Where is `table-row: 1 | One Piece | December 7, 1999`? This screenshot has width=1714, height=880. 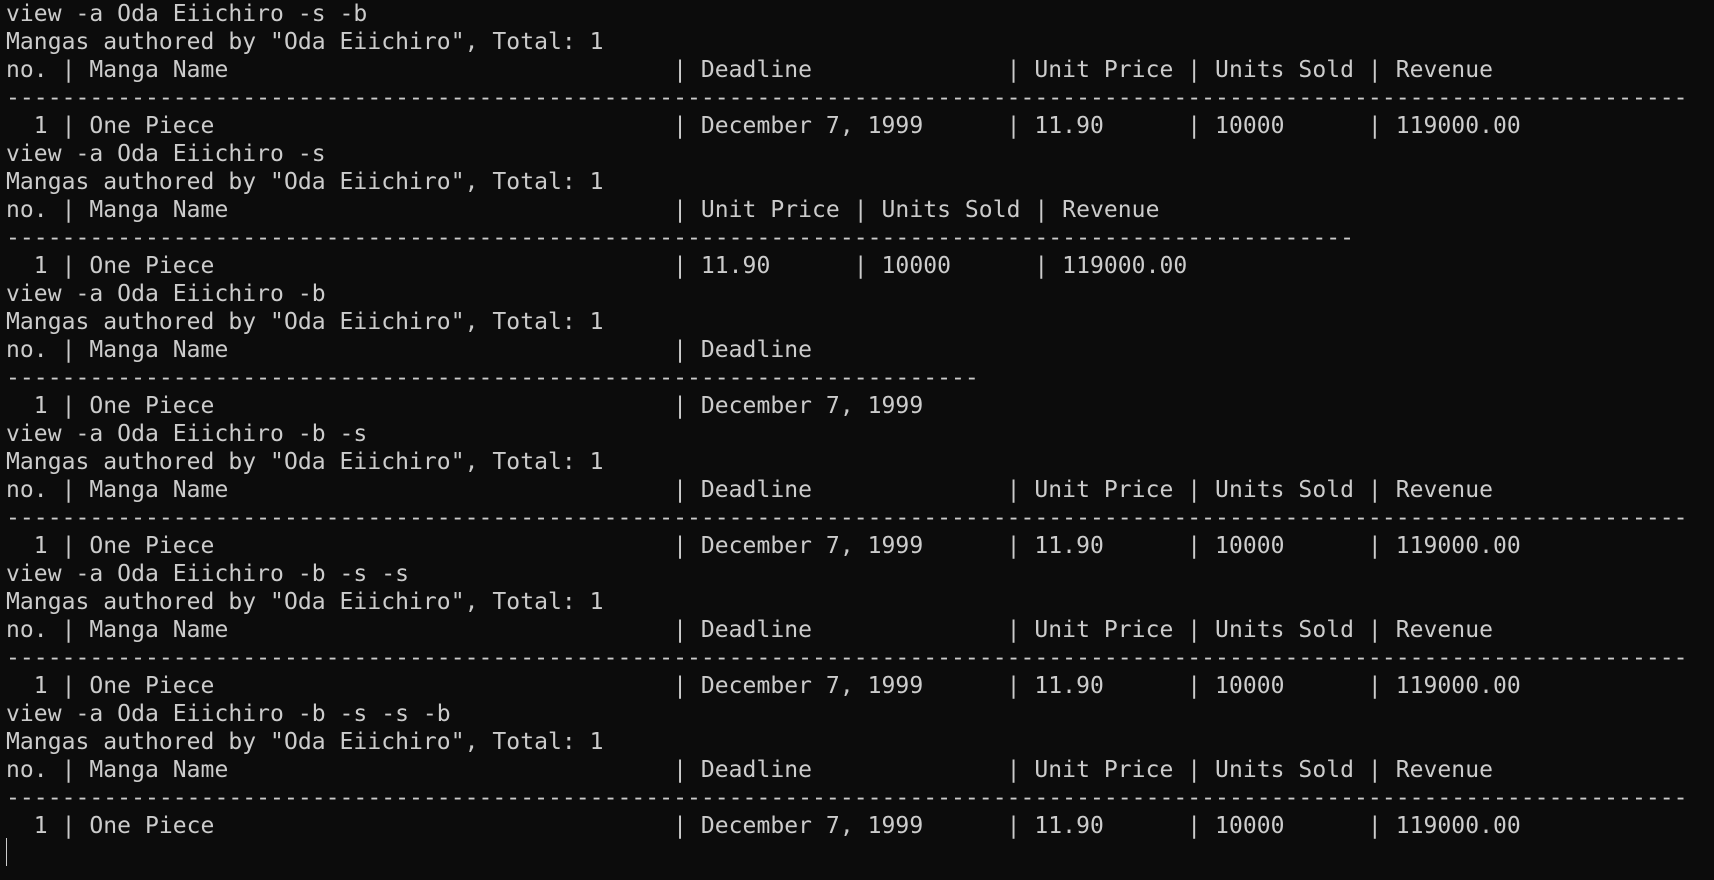
table-row: 1 | One Piece | December 7, 1999 is located at coordinates (465, 406).